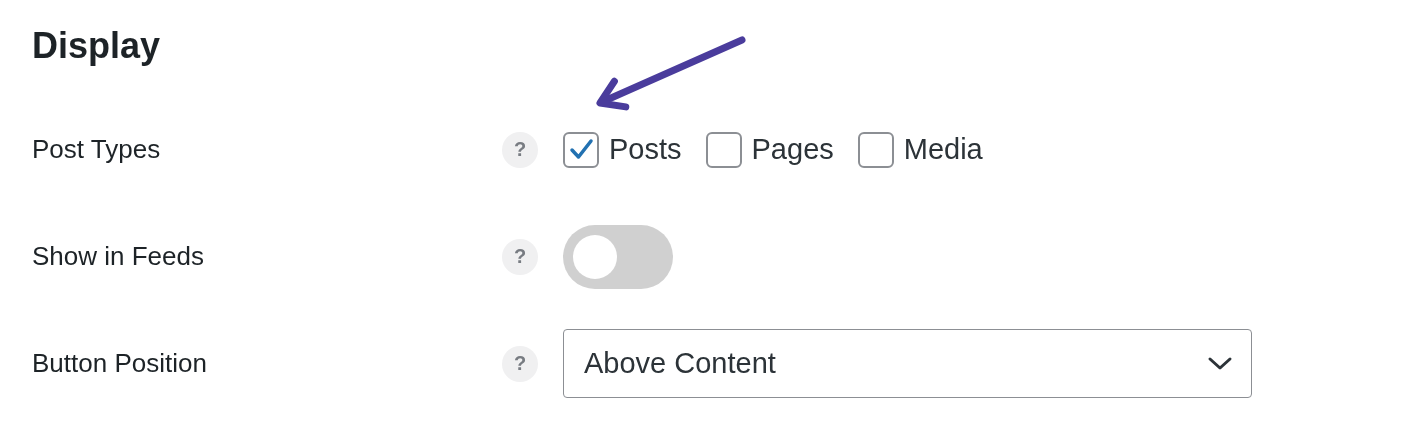  I want to click on checkbox-label: Posts, so click(645, 149).